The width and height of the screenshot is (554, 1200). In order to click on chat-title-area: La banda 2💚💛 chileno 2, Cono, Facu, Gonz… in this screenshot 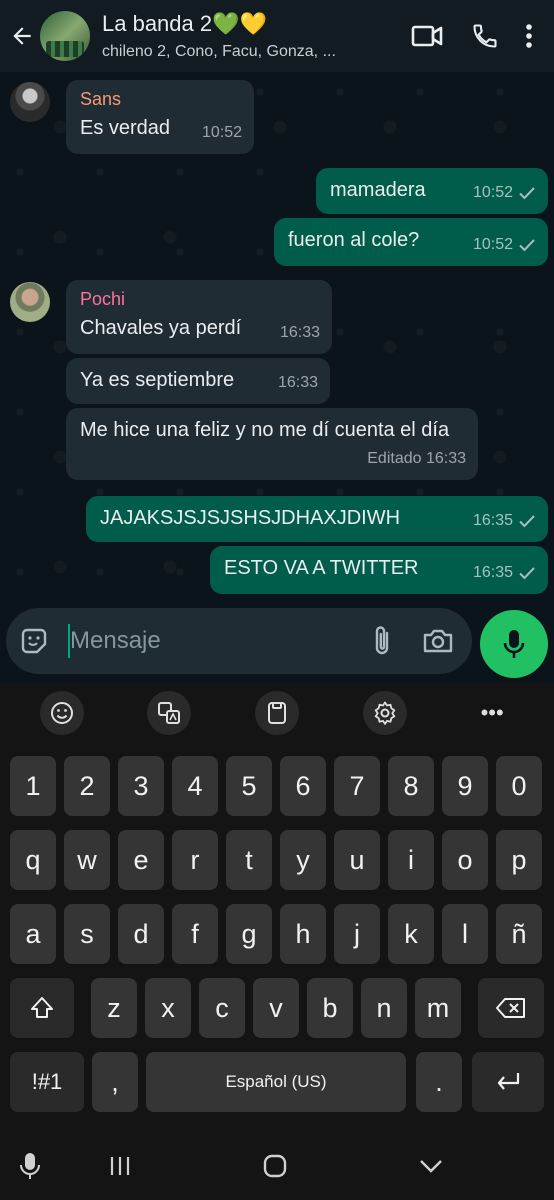, I will do `click(250, 36)`.